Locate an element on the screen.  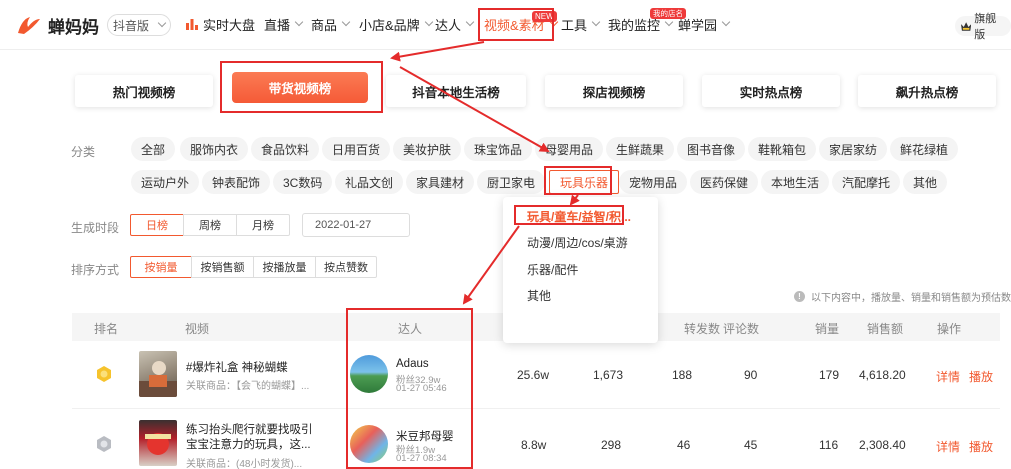
arrow-subcategory-to-influencers is located at coordinates (491, 265).